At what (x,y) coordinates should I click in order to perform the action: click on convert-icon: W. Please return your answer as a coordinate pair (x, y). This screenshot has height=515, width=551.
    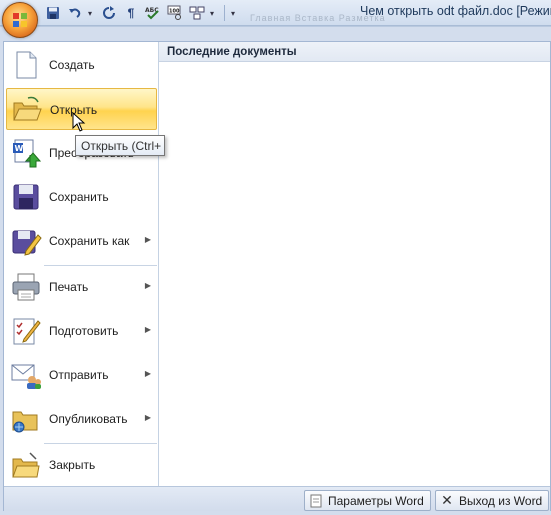
    Looking at the image, I should click on (27, 153).